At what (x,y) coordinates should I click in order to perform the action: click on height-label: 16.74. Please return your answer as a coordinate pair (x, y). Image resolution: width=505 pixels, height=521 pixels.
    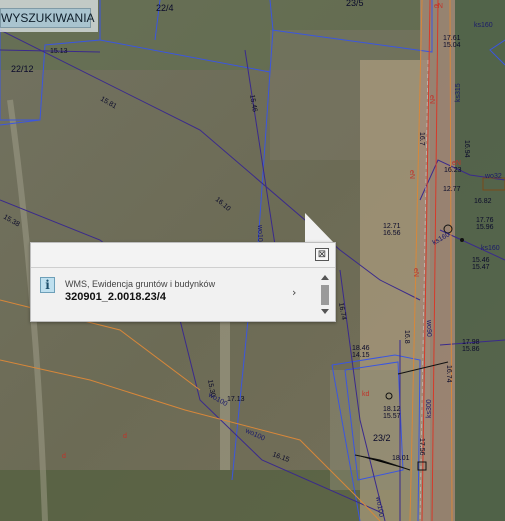
    Looking at the image, I should click on (448, 374).